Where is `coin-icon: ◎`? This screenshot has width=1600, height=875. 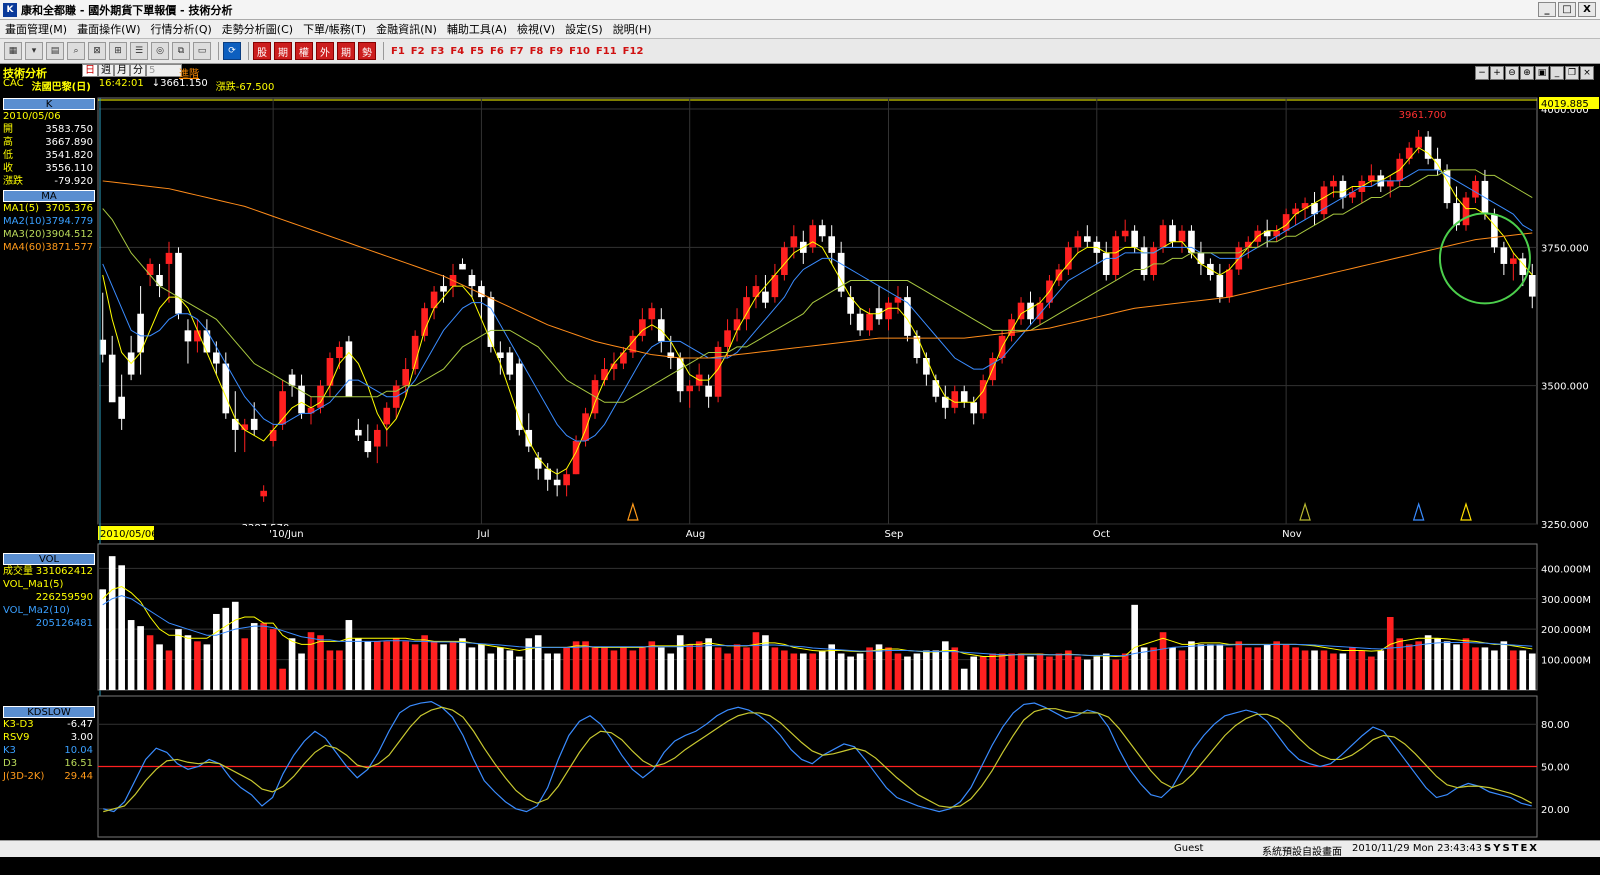 coin-icon: ◎ is located at coordinates (160, 51).